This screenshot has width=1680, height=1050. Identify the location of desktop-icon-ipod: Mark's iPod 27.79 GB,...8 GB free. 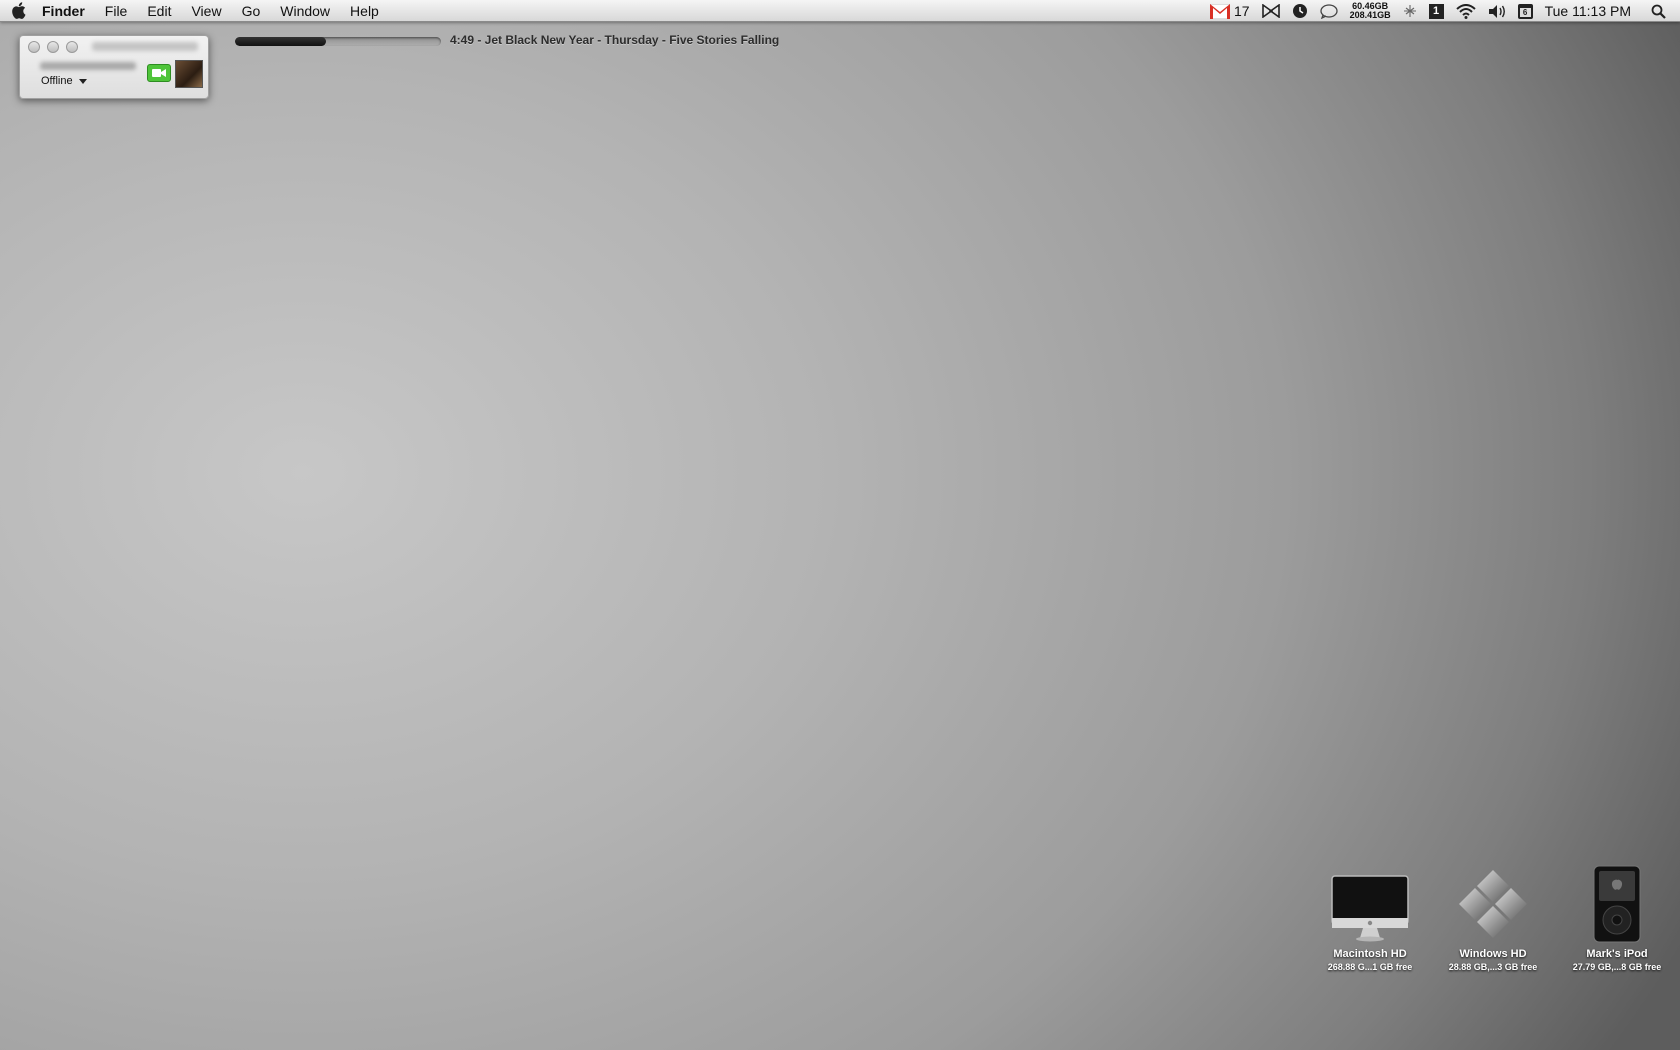
(1617, 916).